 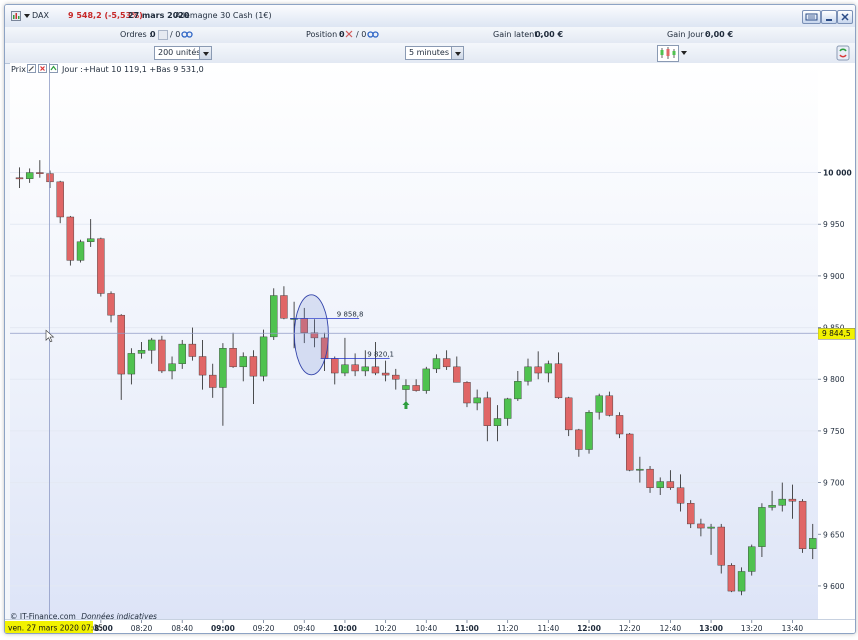 I want to click on symbol-label: DAX, so click(x=40, y=15).